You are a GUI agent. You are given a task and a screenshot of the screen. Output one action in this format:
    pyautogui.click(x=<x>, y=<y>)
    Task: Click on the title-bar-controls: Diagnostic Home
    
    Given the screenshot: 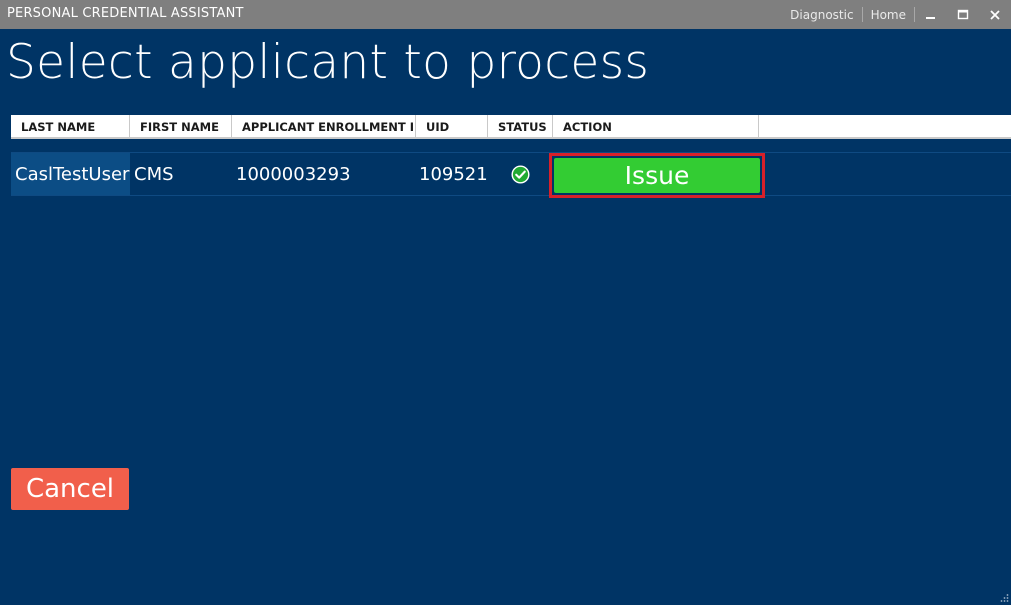 What is the action you would take?
    pyautogui.click(x=896, y=14)
    